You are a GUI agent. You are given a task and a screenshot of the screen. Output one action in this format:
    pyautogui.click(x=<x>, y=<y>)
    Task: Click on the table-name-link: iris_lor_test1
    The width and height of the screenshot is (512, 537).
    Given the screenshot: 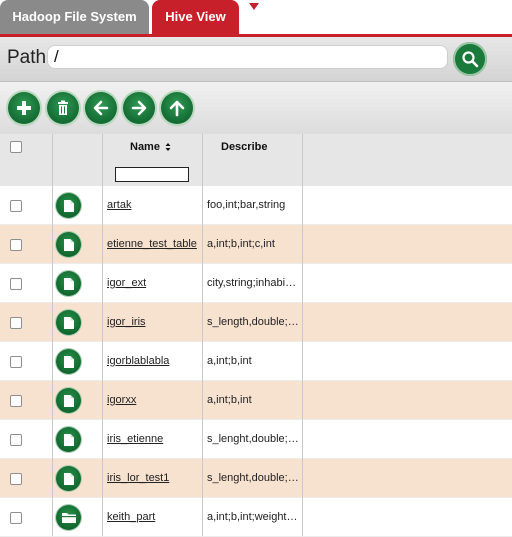 What is the action you would take?
    pyautogui.click(x=138, y=478)
    